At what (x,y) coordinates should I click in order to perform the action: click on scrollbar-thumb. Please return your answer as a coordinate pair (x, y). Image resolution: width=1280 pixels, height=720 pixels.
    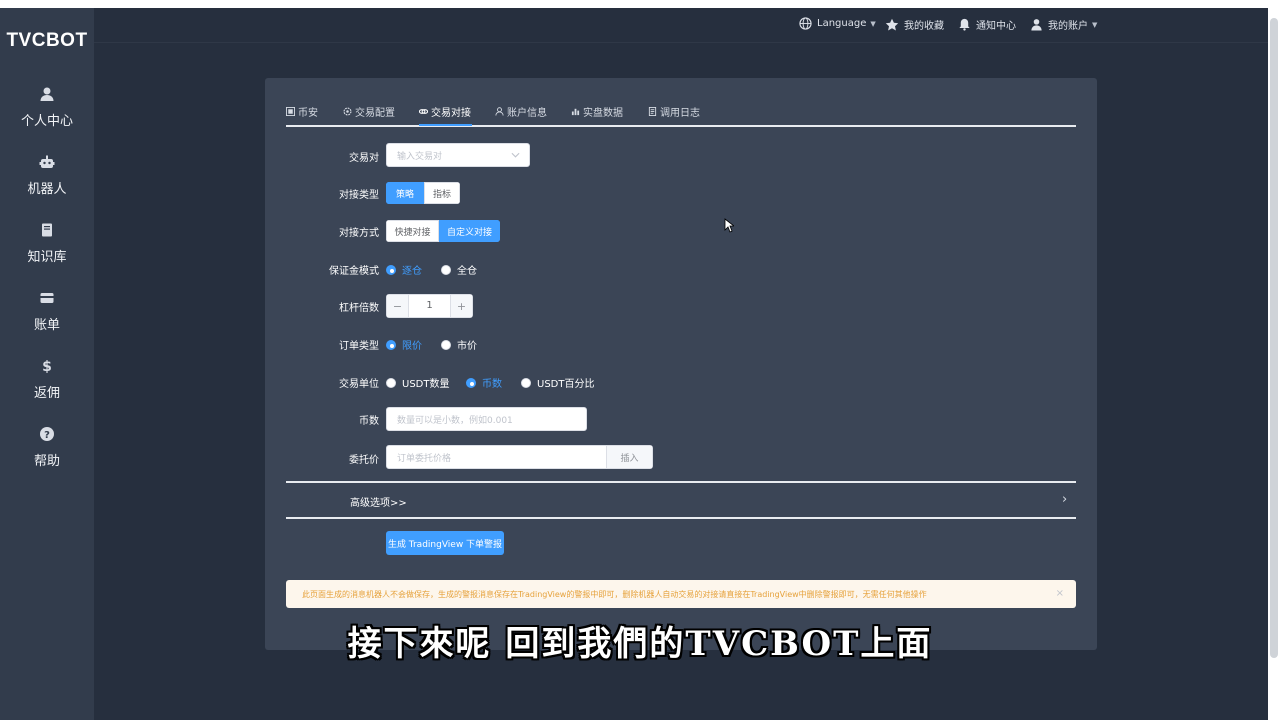
    Looking at the image, I should click on (1274, 338).